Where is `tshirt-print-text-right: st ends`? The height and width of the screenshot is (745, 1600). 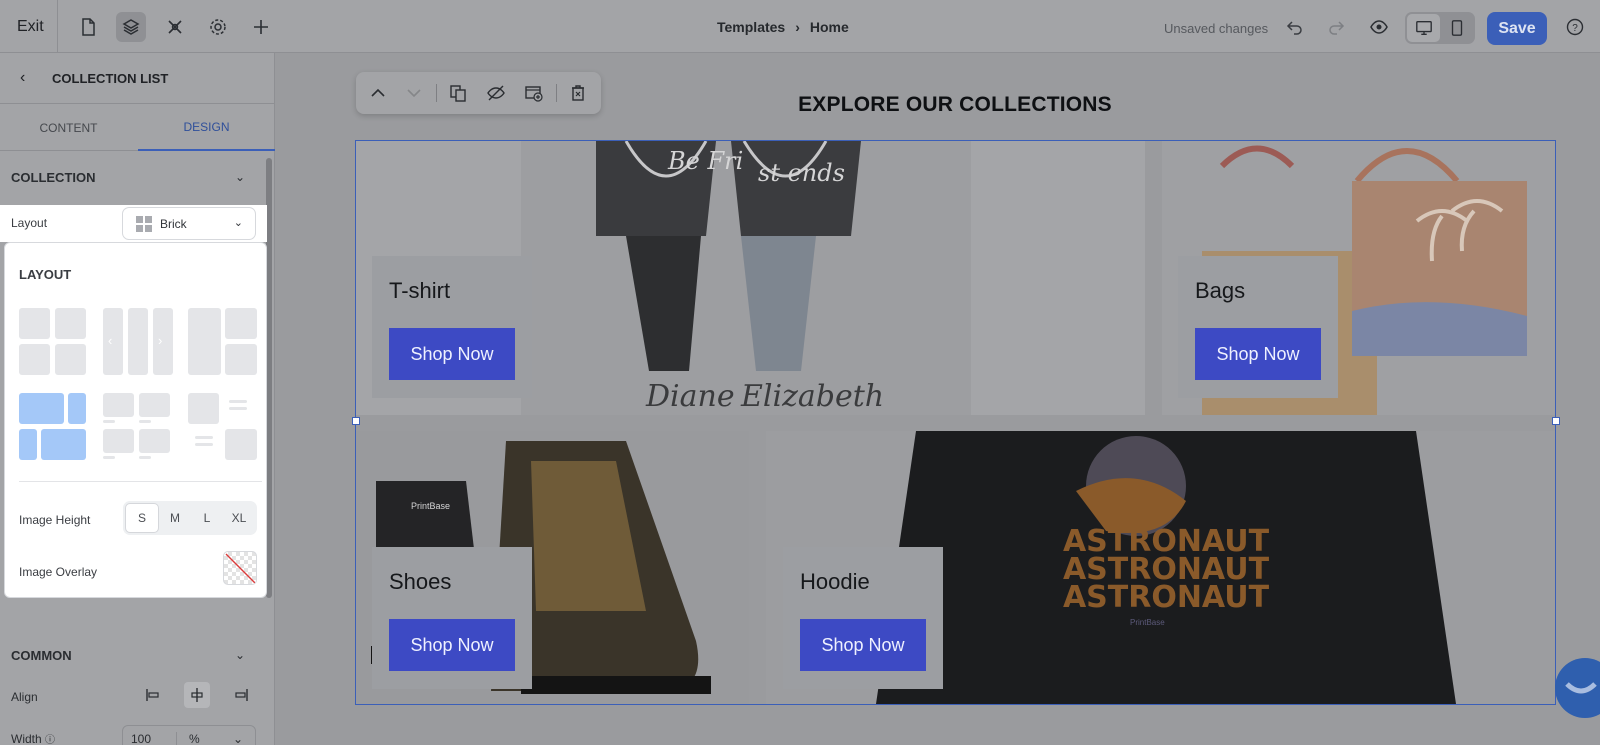 tshirt-print-text-right: st ends is located at coordinates (801, 173).